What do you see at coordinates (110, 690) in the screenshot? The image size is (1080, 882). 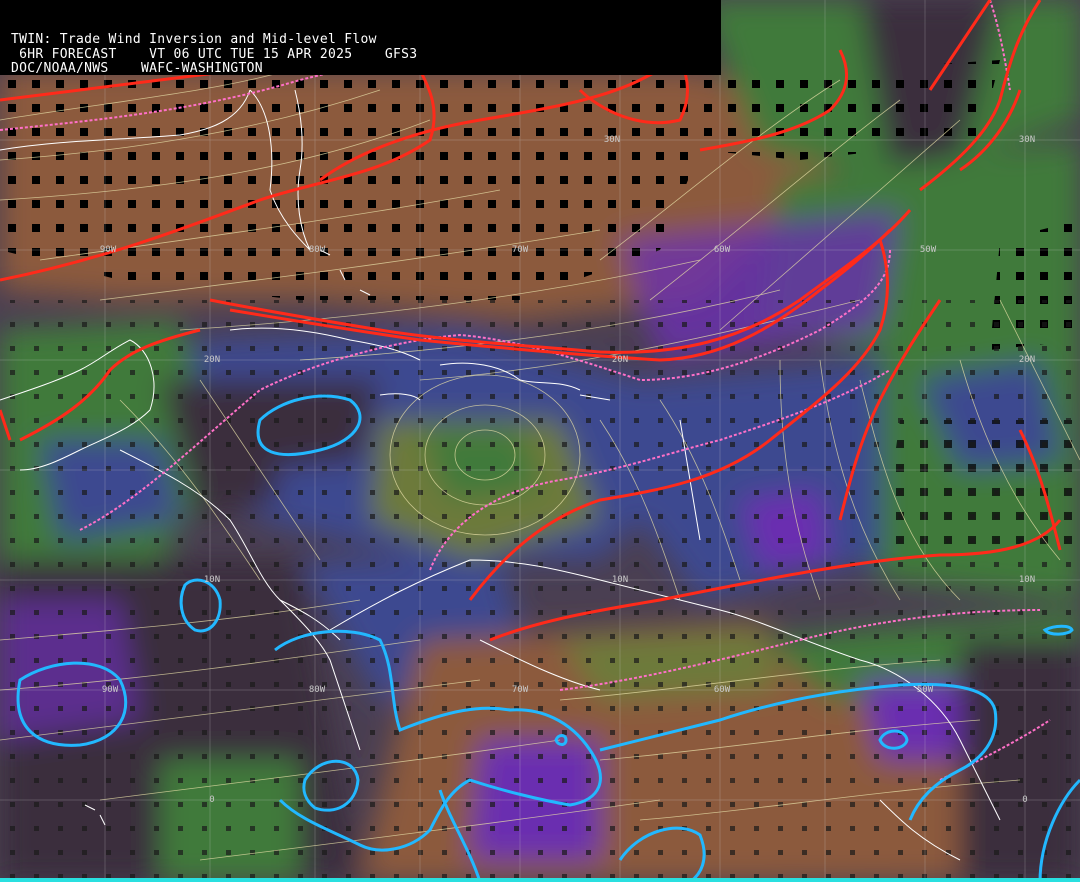 I see `lon-label-90w-south: 90W` at bounding box center [110, 690].